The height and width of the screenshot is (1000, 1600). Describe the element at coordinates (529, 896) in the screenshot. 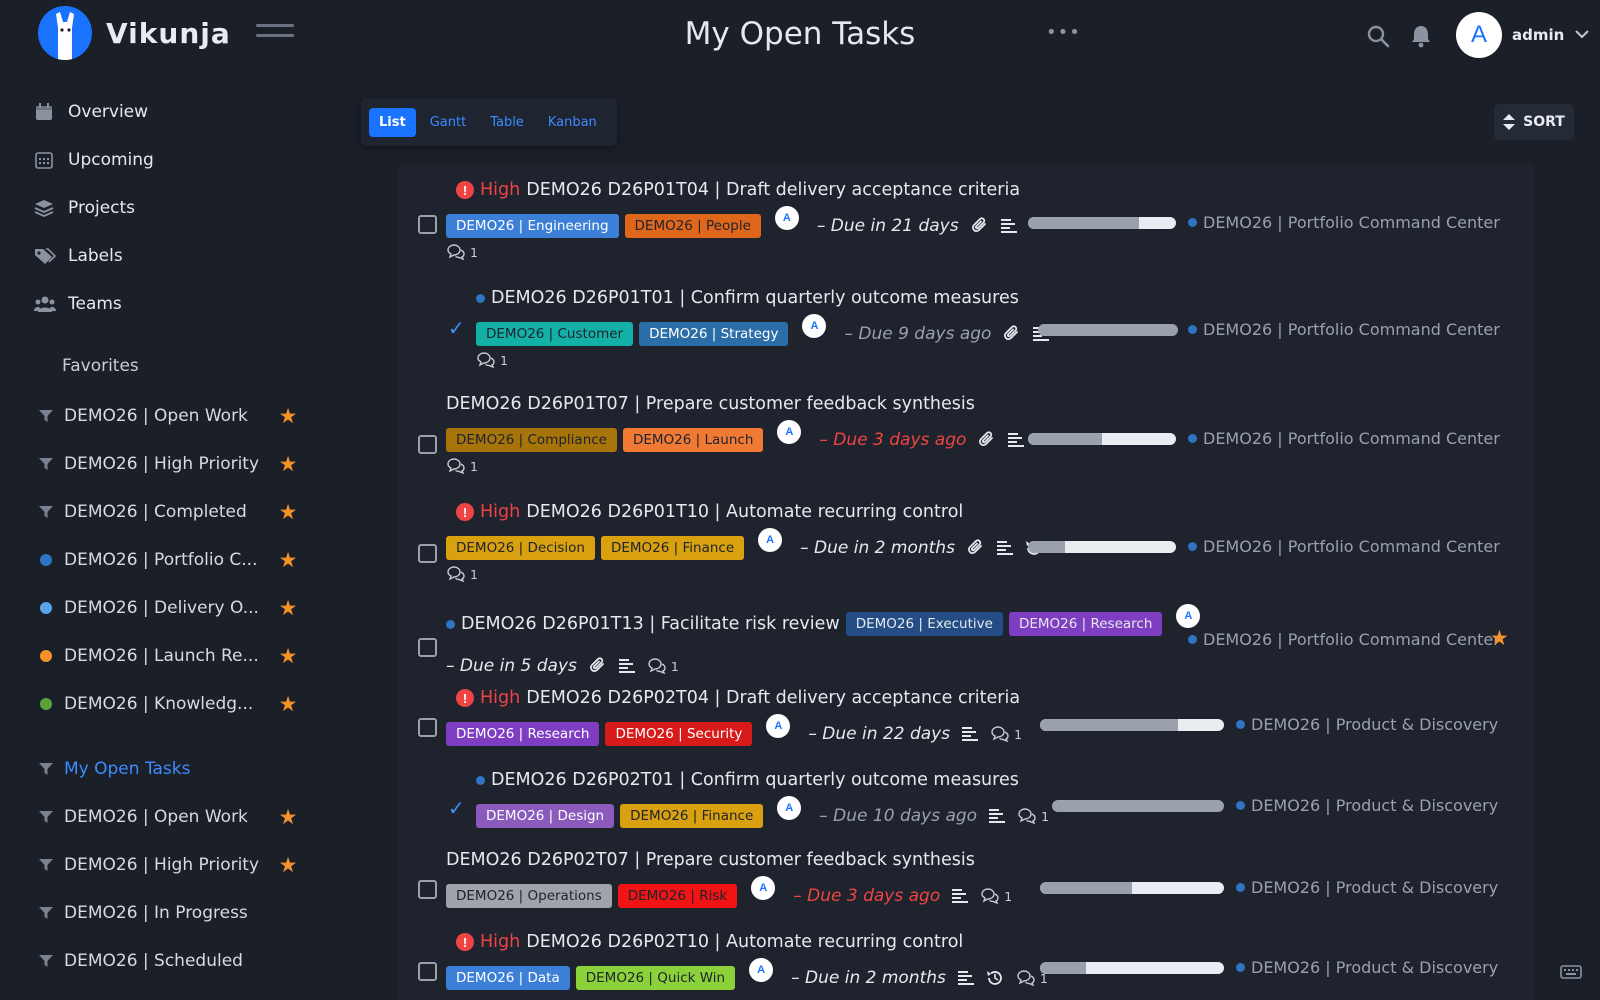

I see `label-tag: DEMO26 | Operations` at that location.